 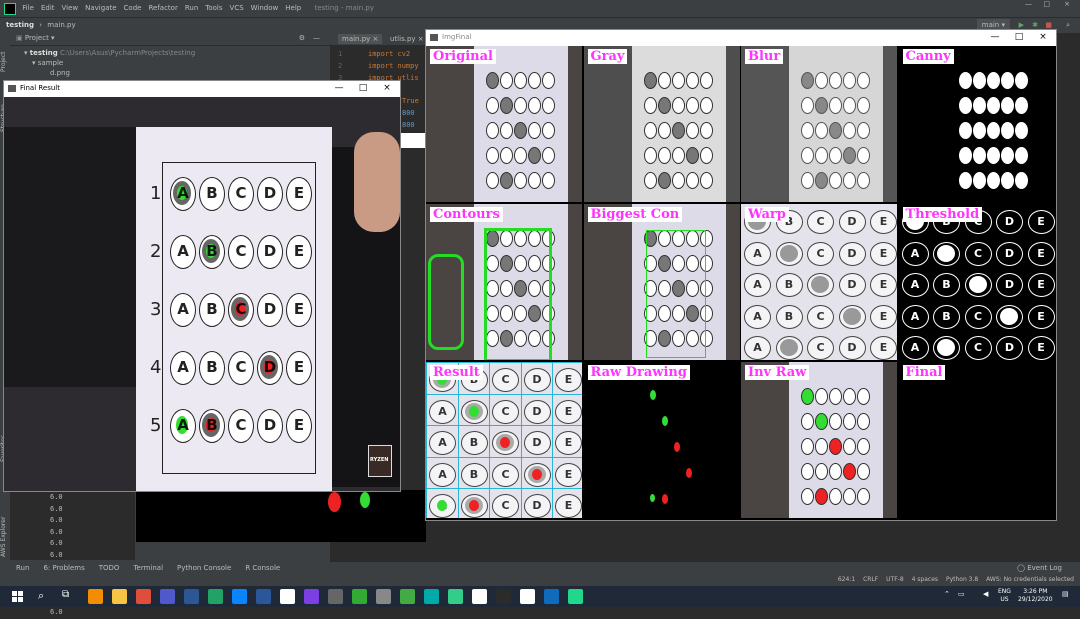 What do you see at coordinates (237, 8) in the screenshot?
I see `menu-vcs: VCS` at bounding box center [237, 8].